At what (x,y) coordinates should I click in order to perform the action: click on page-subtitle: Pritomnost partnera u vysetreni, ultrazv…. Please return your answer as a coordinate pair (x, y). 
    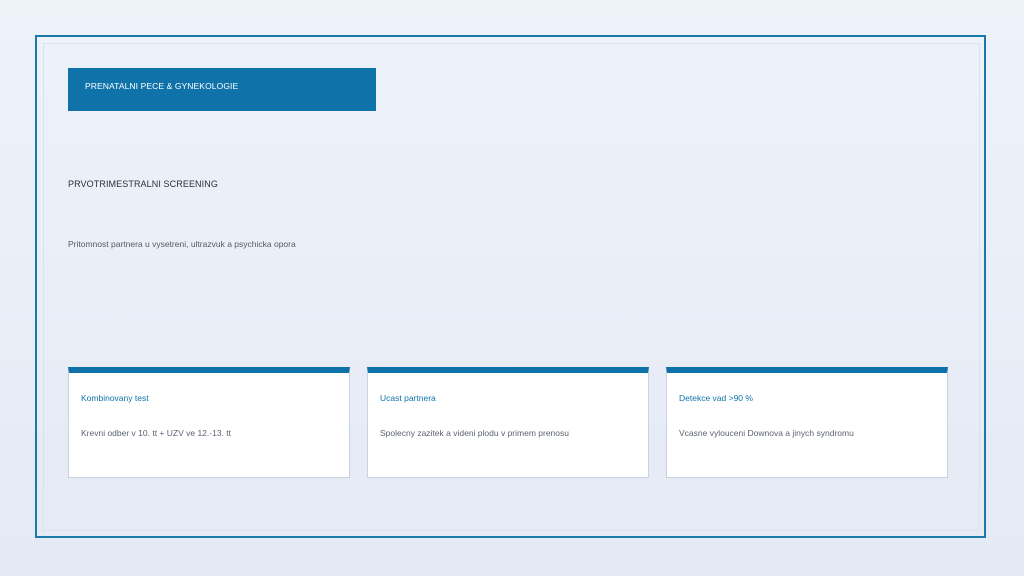
    Looking at the image, I should click on (182, 244).